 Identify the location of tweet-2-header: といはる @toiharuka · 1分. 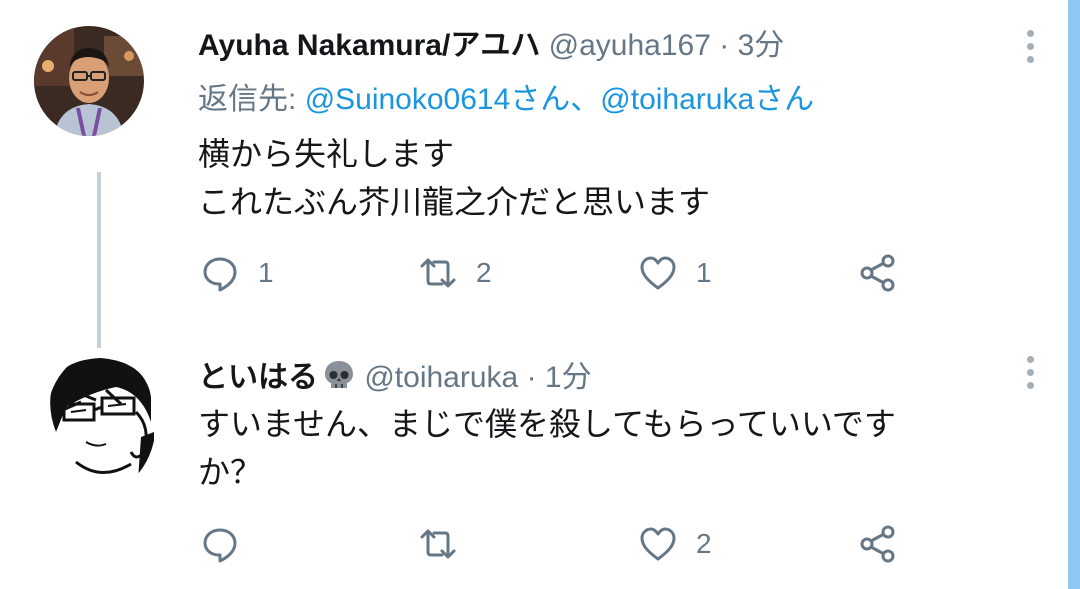
(395, 377).